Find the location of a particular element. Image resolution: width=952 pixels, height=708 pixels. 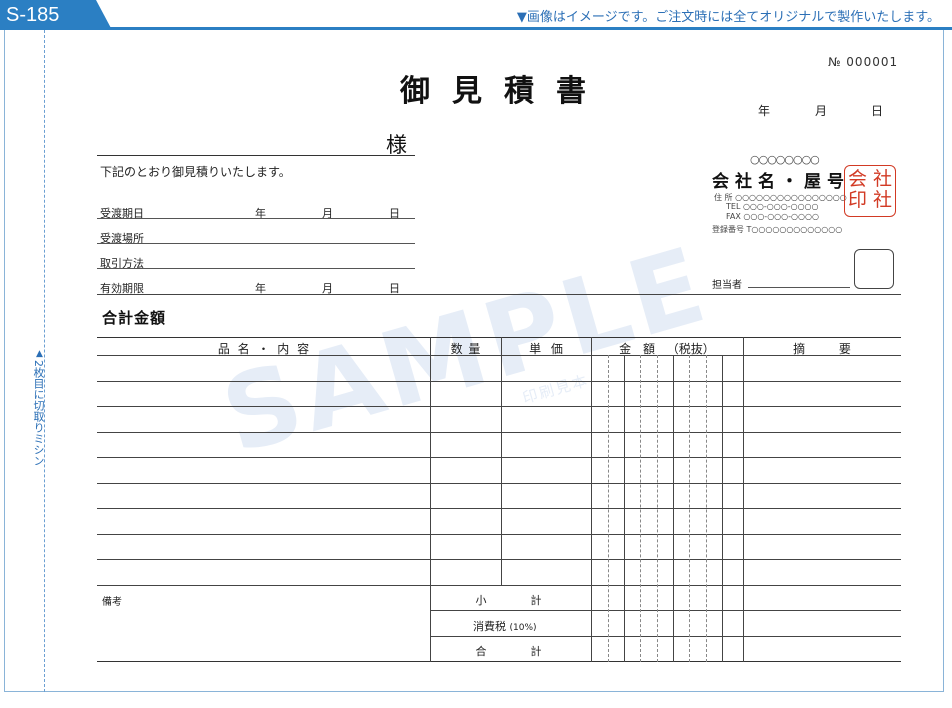

table-top-rule is located at coordinates (499, 337).